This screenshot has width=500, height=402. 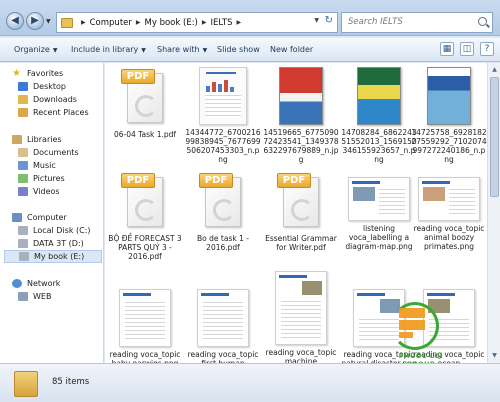 I want to click on scroll-up-icon: ▲, so click(x=494, y=69).